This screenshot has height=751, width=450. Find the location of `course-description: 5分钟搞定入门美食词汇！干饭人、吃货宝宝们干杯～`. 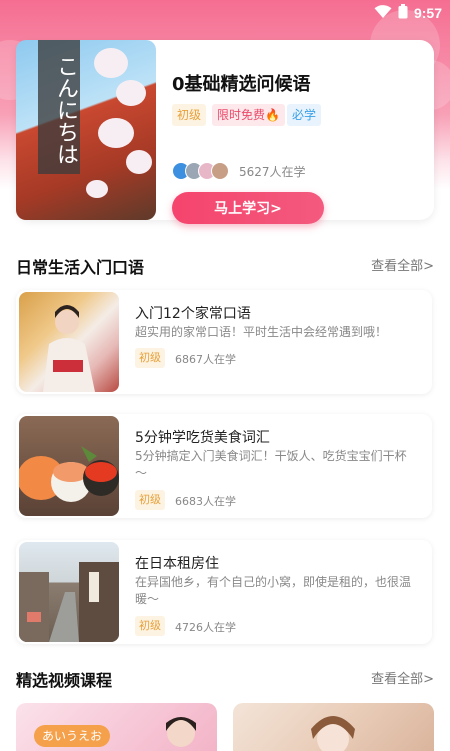

course-description: 5分钟搞定入门美食词汇！干饭人、吃货宝宝们干杯～ is located at coordinates (271, 464).